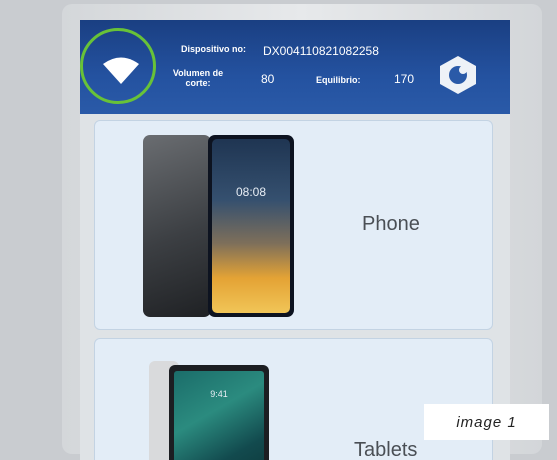 This screenshot has height=460, width=557. Describe the element at coordinates (213, 49) in the screenshot. I see `device-label: Dispositivo no:` at that location.